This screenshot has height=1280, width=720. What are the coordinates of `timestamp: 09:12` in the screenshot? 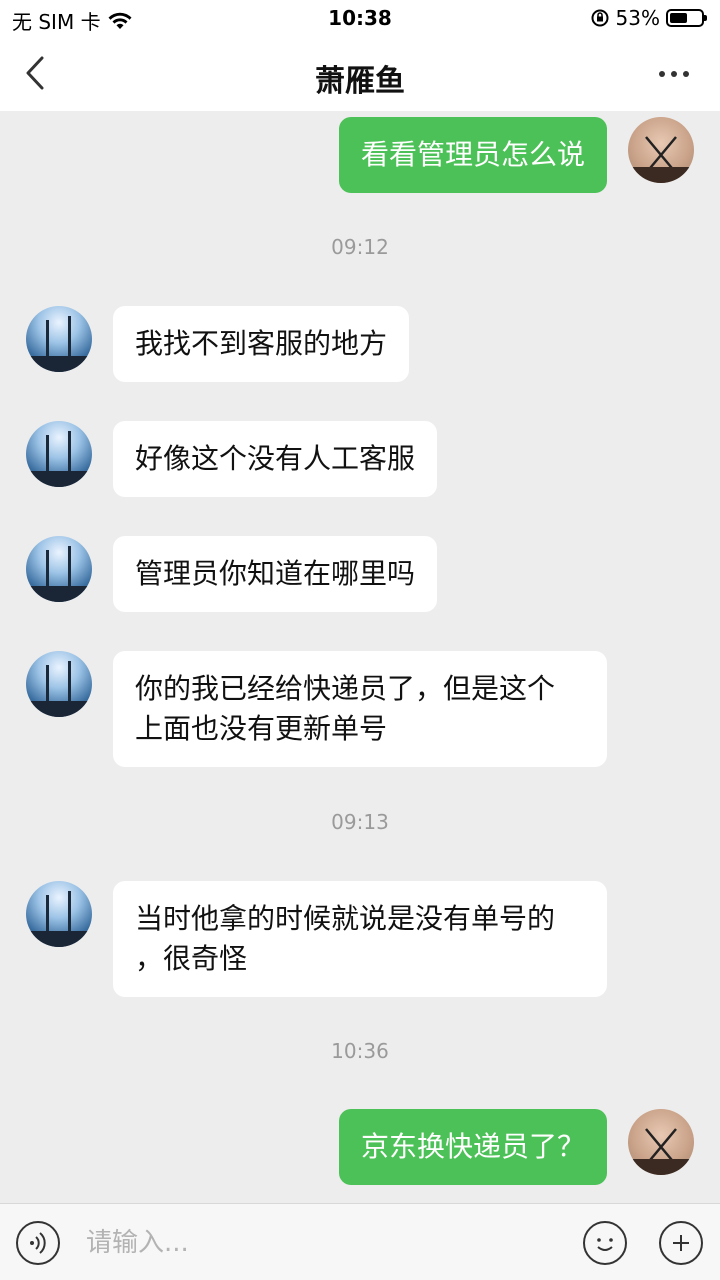 It's located at (360, 247).